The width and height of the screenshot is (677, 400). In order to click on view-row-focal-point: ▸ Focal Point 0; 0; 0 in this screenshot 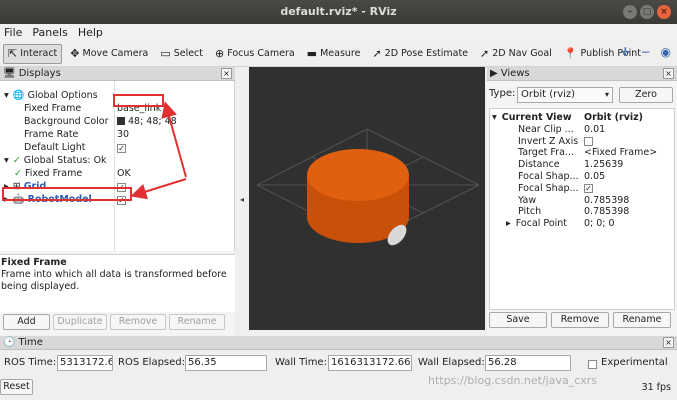, I will do `click(582, 224)`.